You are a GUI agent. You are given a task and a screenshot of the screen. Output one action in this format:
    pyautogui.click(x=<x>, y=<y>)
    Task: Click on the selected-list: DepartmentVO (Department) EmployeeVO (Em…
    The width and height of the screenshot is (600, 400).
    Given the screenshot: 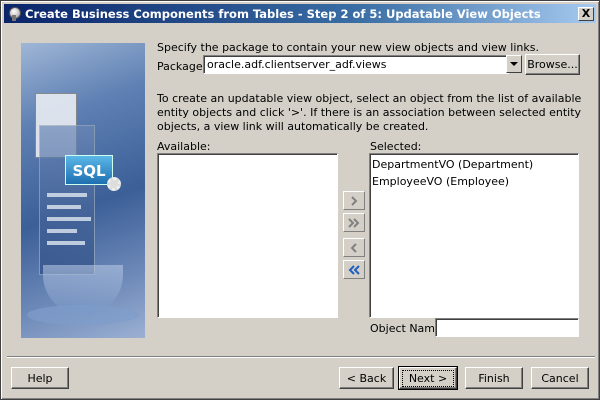 What is the action you would take?
    pyautogui.click(x=474, y=235)
    